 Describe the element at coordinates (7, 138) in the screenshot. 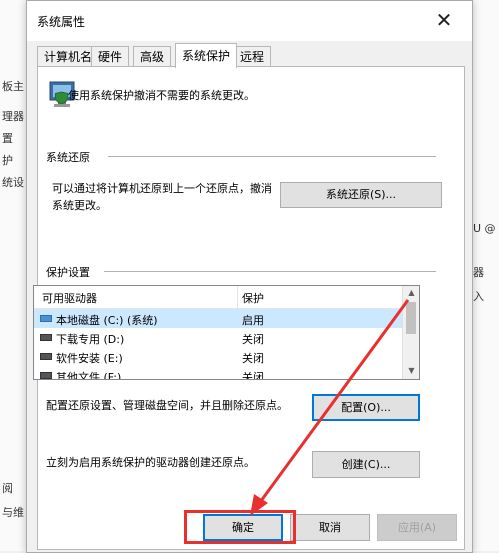

I see `background-text: 置` at that location.